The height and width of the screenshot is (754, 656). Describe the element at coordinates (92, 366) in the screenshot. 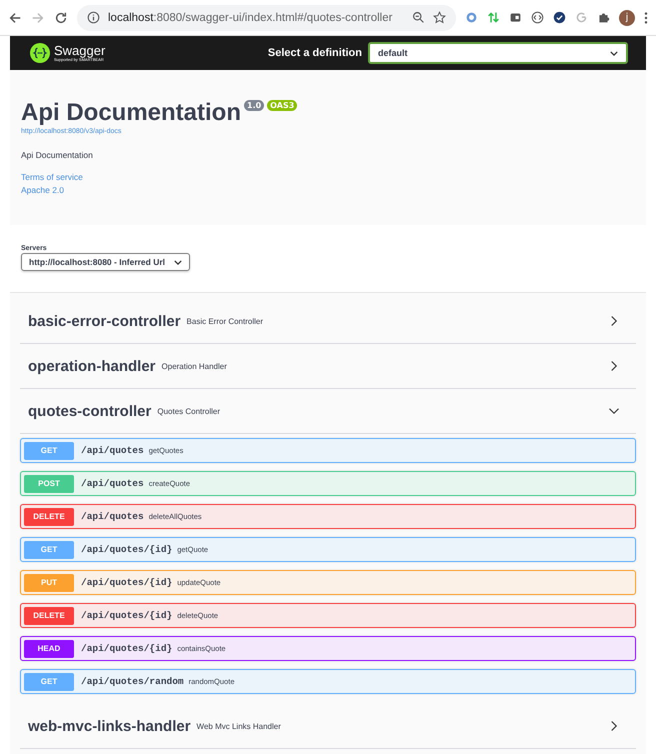

I see `tag-name: operation-handler` at that location.